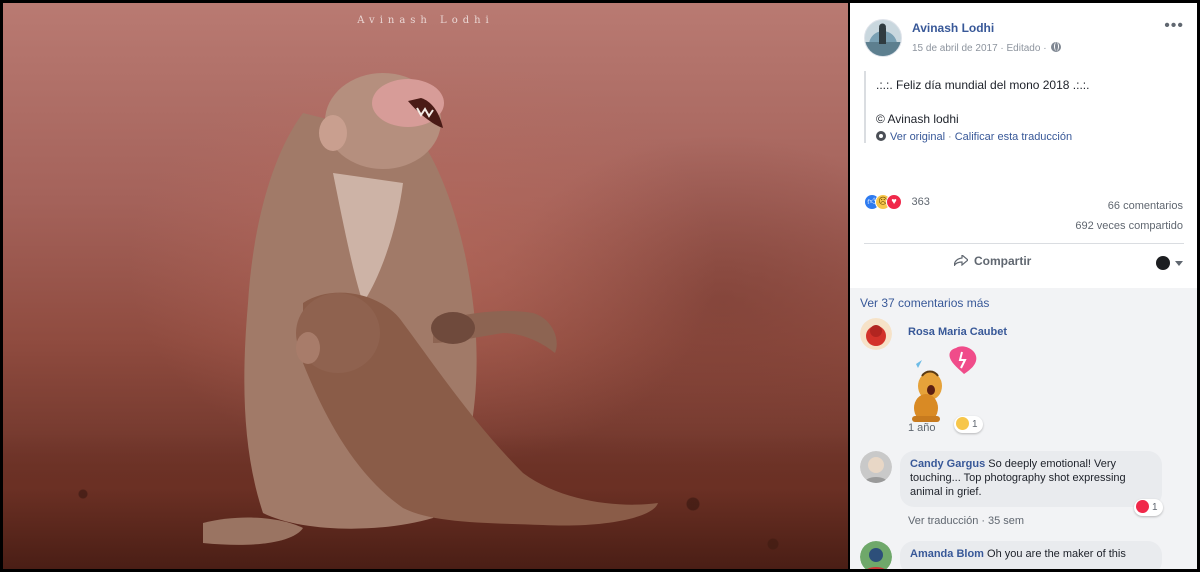 This screenshot has width=1200, height=572. Describe the element at coordinates (1013, 137) in the screenshot. I see `rate-translation-link: Calificar esta traducción` at that location.